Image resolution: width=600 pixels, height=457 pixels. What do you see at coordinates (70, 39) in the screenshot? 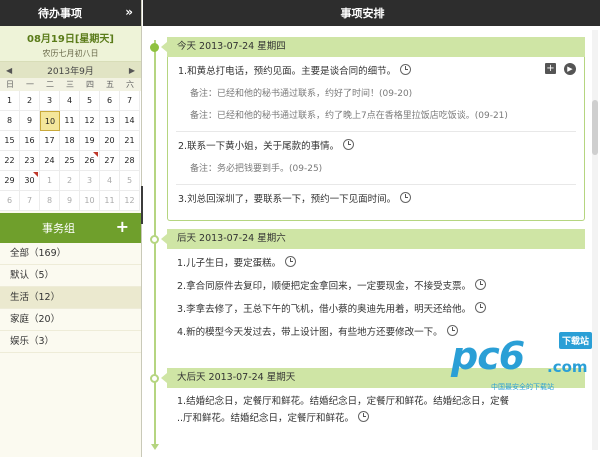
I see `current-date: 08月19日[星期天]` at bounding box center [70, 39].